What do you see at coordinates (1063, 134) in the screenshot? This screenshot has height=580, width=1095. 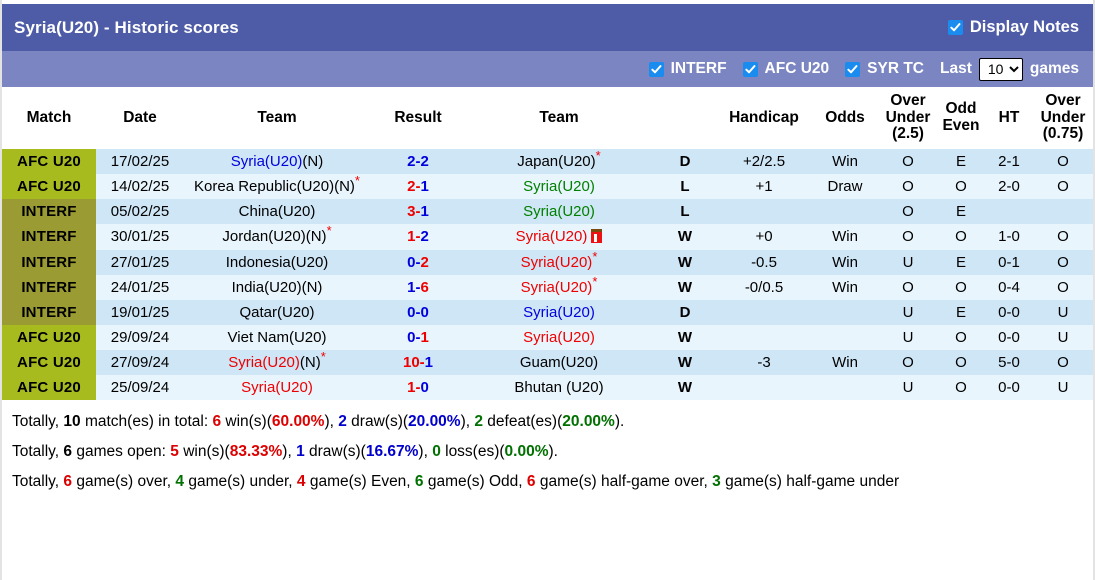 I see `ou075-line3: (0.75)` at bounding box center [1063, 134].